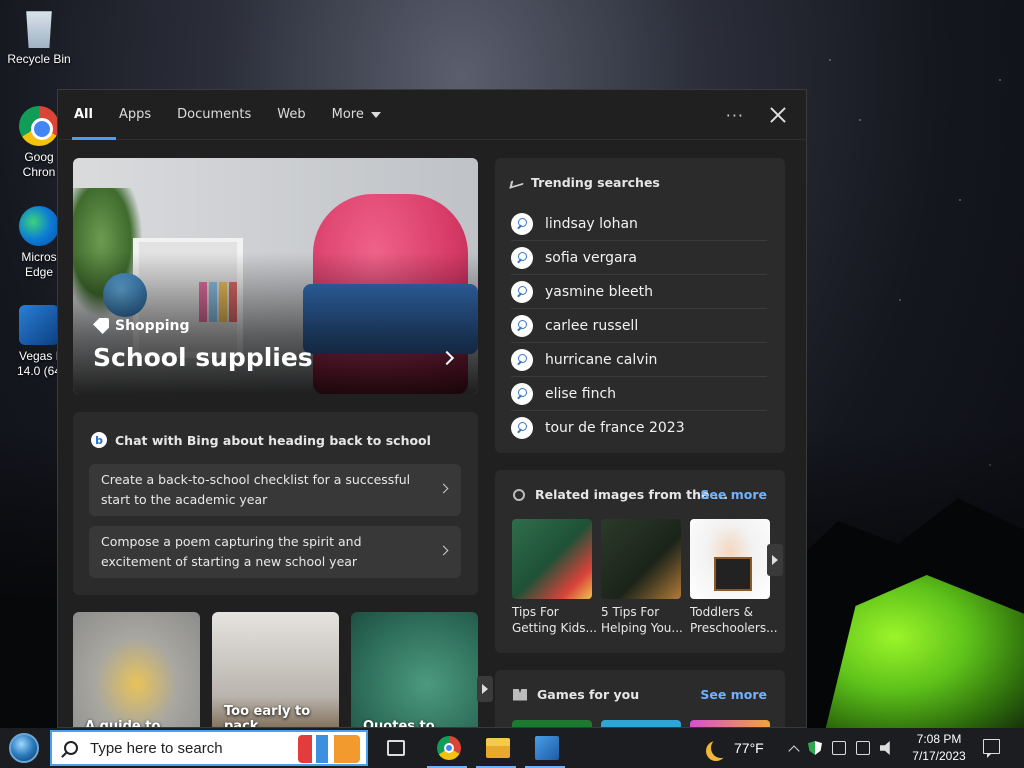  I want to click on article-tile: Quotes to, so click(414, 670).